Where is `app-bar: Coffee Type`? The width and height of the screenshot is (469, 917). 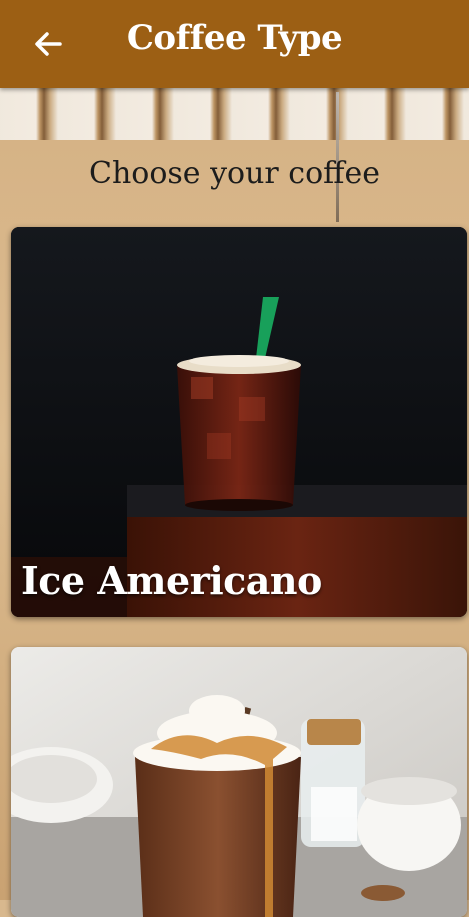 app-bar: Coffee Type is located at coordinates (234, 44).